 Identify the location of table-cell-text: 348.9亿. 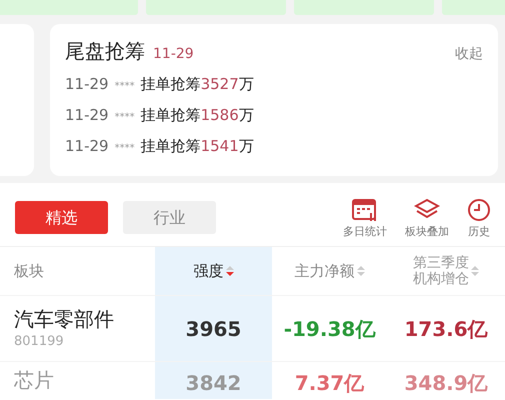
(446, 383).